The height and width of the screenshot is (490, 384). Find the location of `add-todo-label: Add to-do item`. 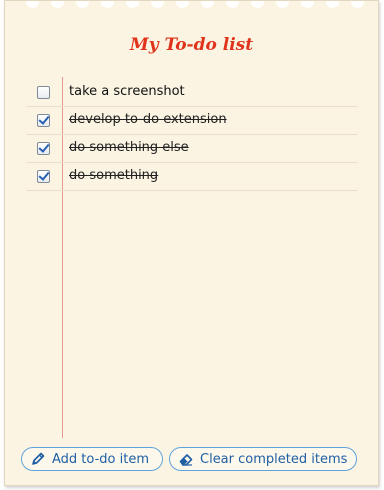

add-todo-label: Add to-do item is located at coordinates (100, 459).